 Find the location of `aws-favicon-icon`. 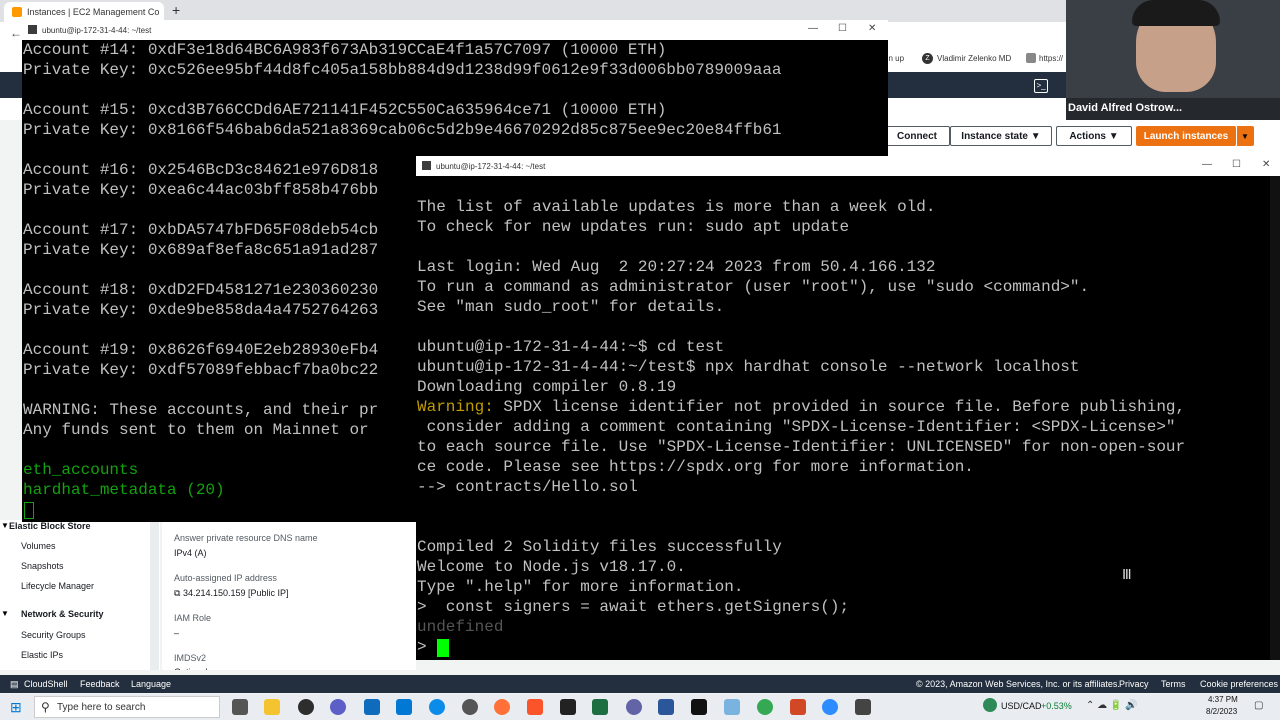

aws-favicon-icon is located at coordinates (17, 12).